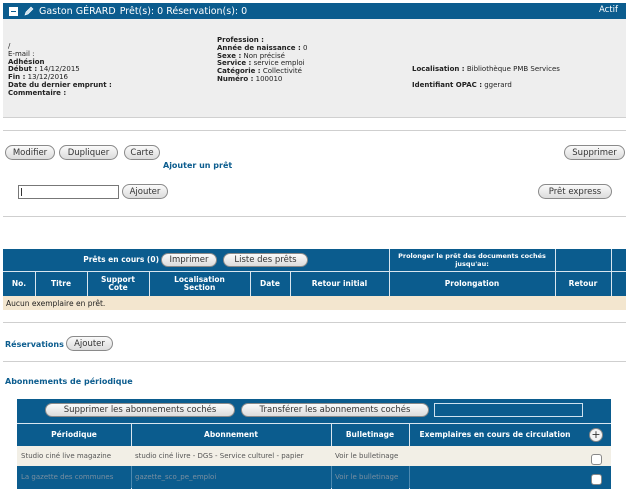 The width and height of the screenshot is (630, 495). Describe the element at coordinates (508, 410) in the screenshot. I see `destination-select` at that location.